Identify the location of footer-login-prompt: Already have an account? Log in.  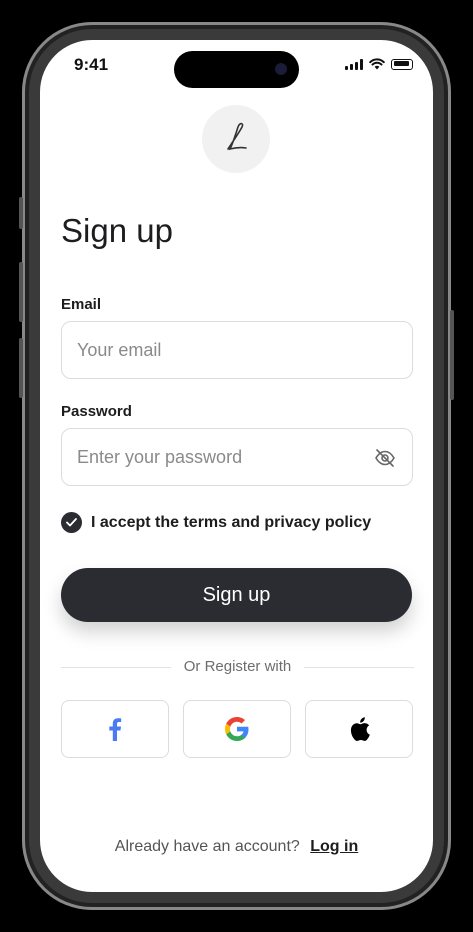
(236, 847).